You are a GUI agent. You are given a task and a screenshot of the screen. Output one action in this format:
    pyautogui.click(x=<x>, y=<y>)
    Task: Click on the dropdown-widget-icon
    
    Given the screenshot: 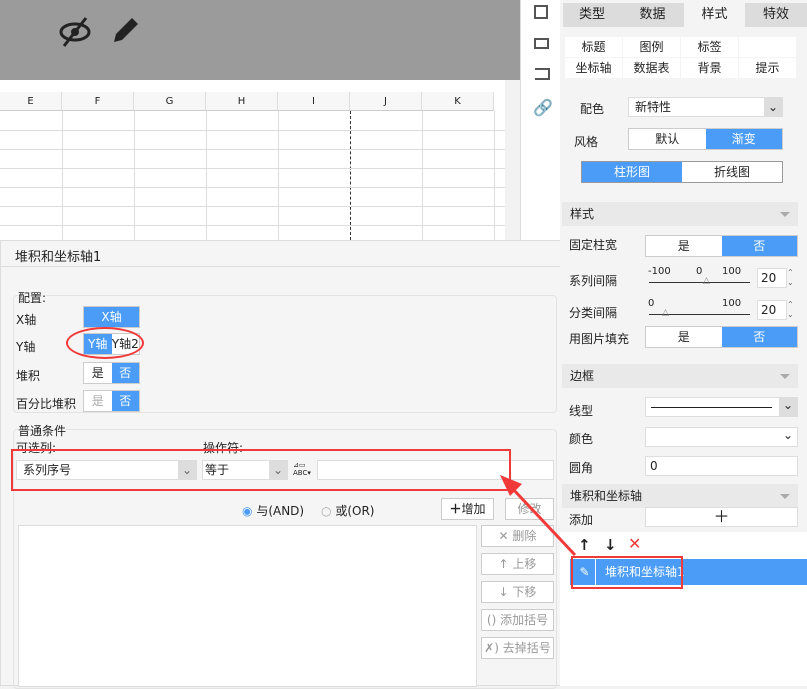 What is the action you would take?
    pyautogui.click(x=541, y=43)
    